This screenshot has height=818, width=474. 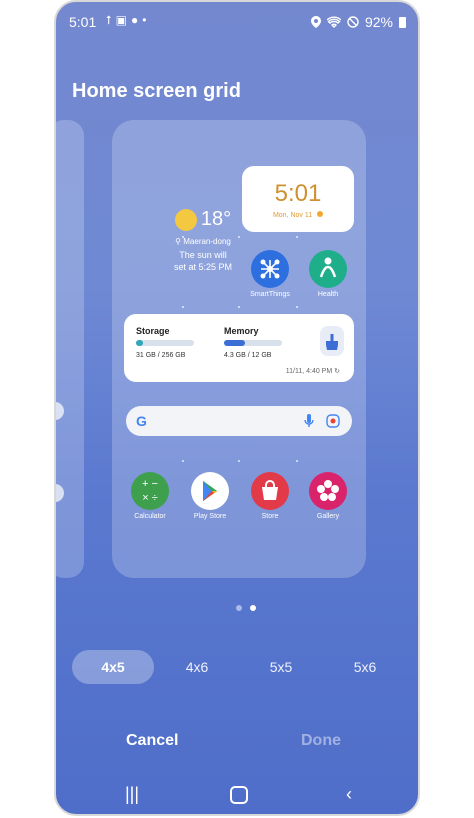 What do you see at coordinates (309, 420) in the screenshot?
I see `mic-icon` at bounding box center [309, 420].